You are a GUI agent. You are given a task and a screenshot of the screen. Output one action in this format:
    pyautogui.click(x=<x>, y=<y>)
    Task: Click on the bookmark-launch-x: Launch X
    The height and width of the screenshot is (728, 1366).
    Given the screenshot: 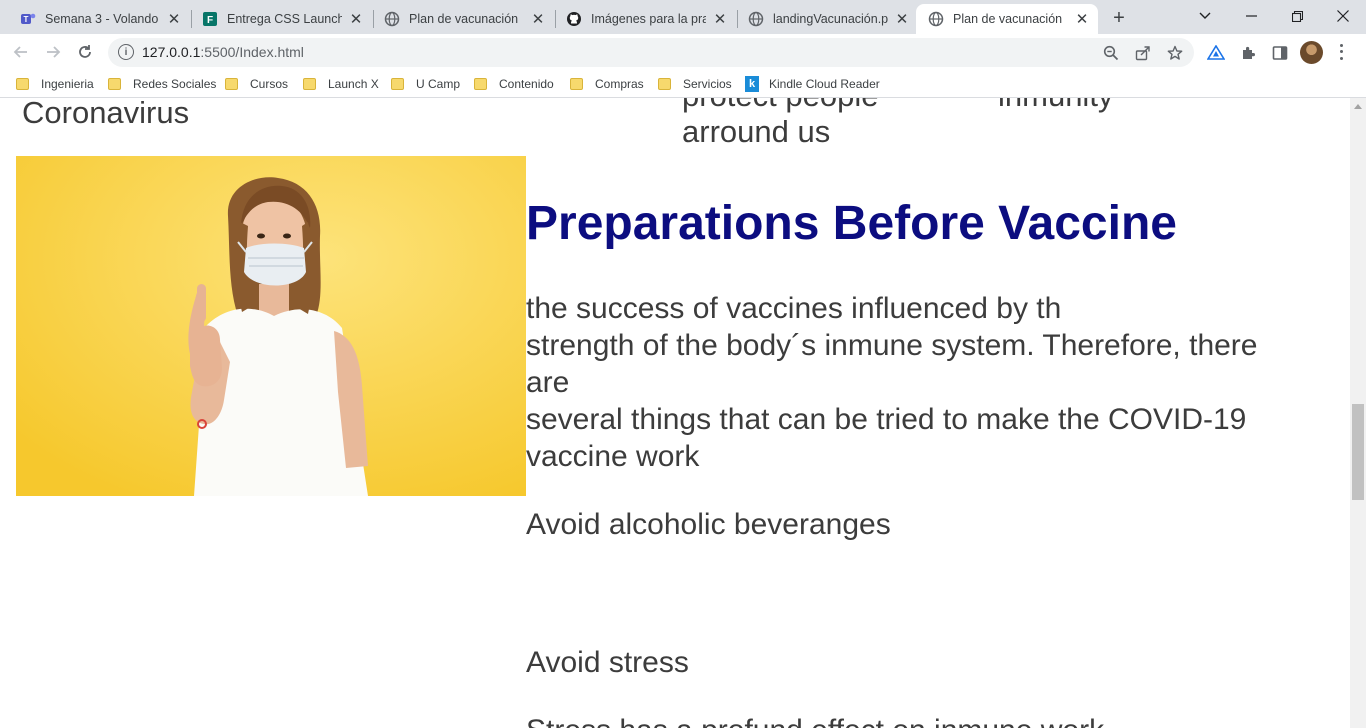 What is the action you would take?
    pyautogui.click(x=341, y=84)
    